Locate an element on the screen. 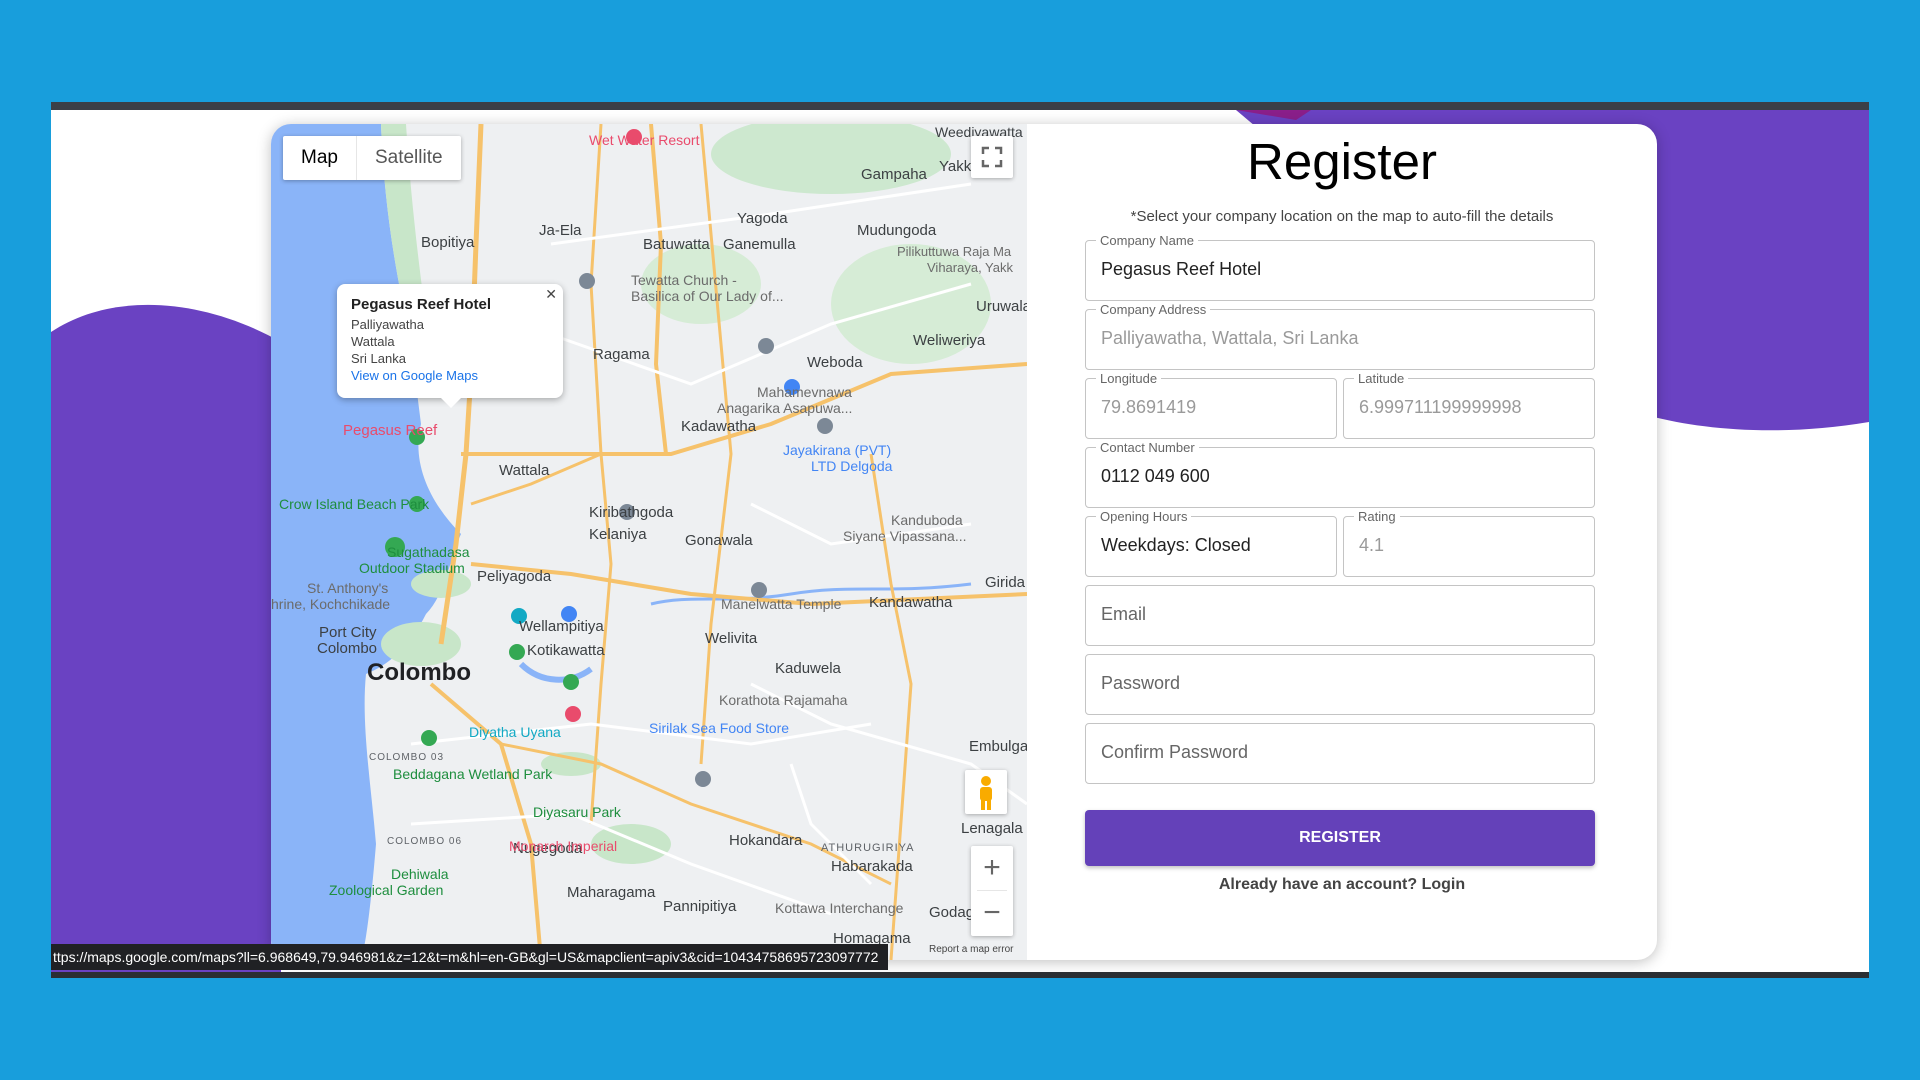  map-label-gonawala: Gonawala is located at coordinates (719, 540).